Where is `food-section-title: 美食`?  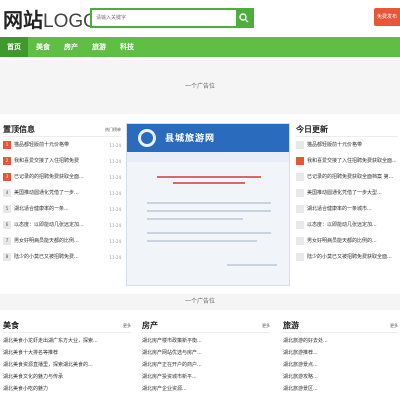 food-section-title: 美食 is located at coordinates (11, 325).